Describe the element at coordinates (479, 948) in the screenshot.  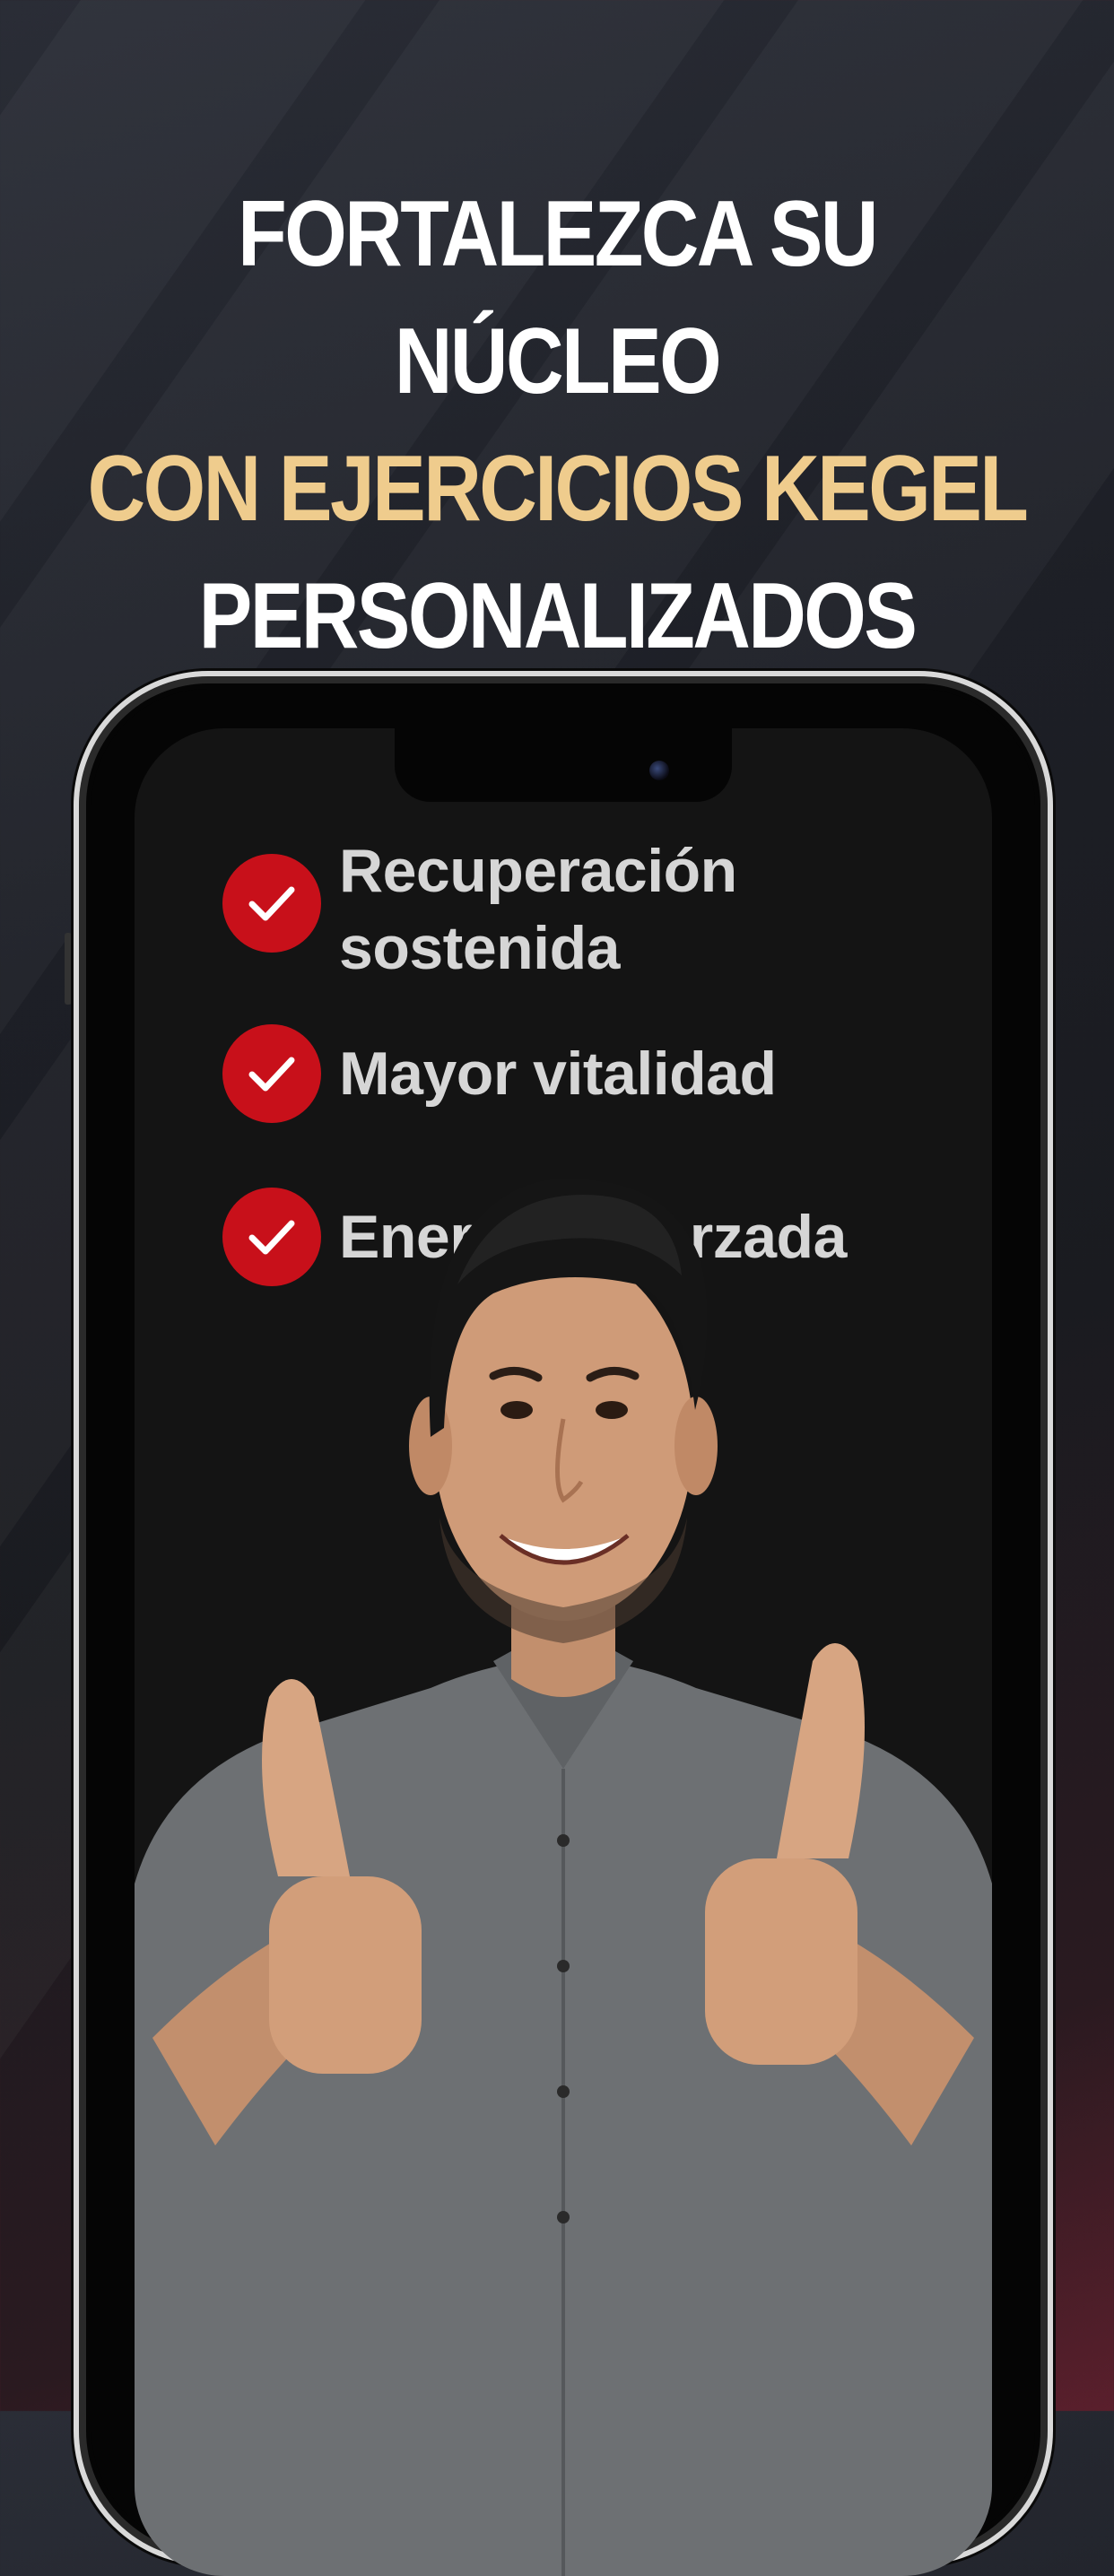
I see `feature-label-line-2: sostenida` at that location.